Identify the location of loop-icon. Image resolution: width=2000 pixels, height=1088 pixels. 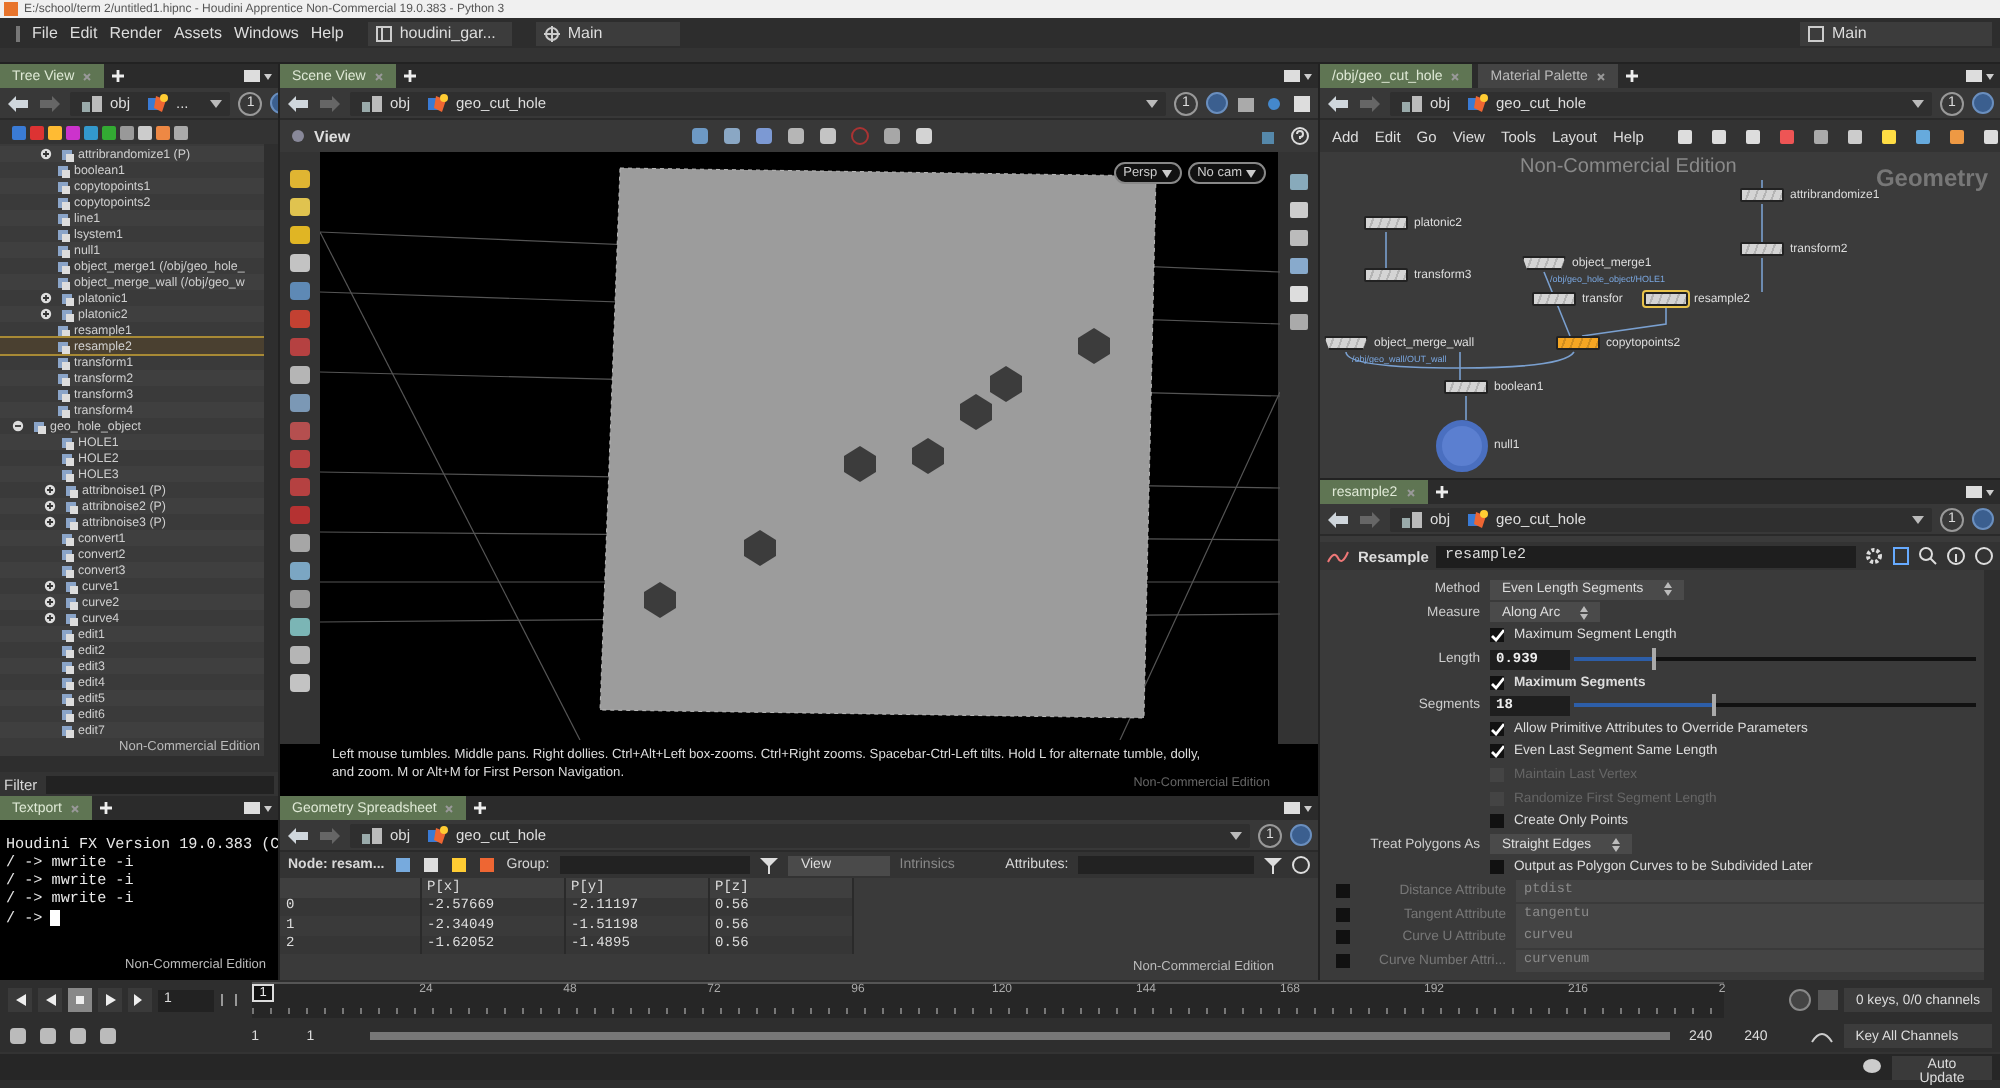
(78, 1036).